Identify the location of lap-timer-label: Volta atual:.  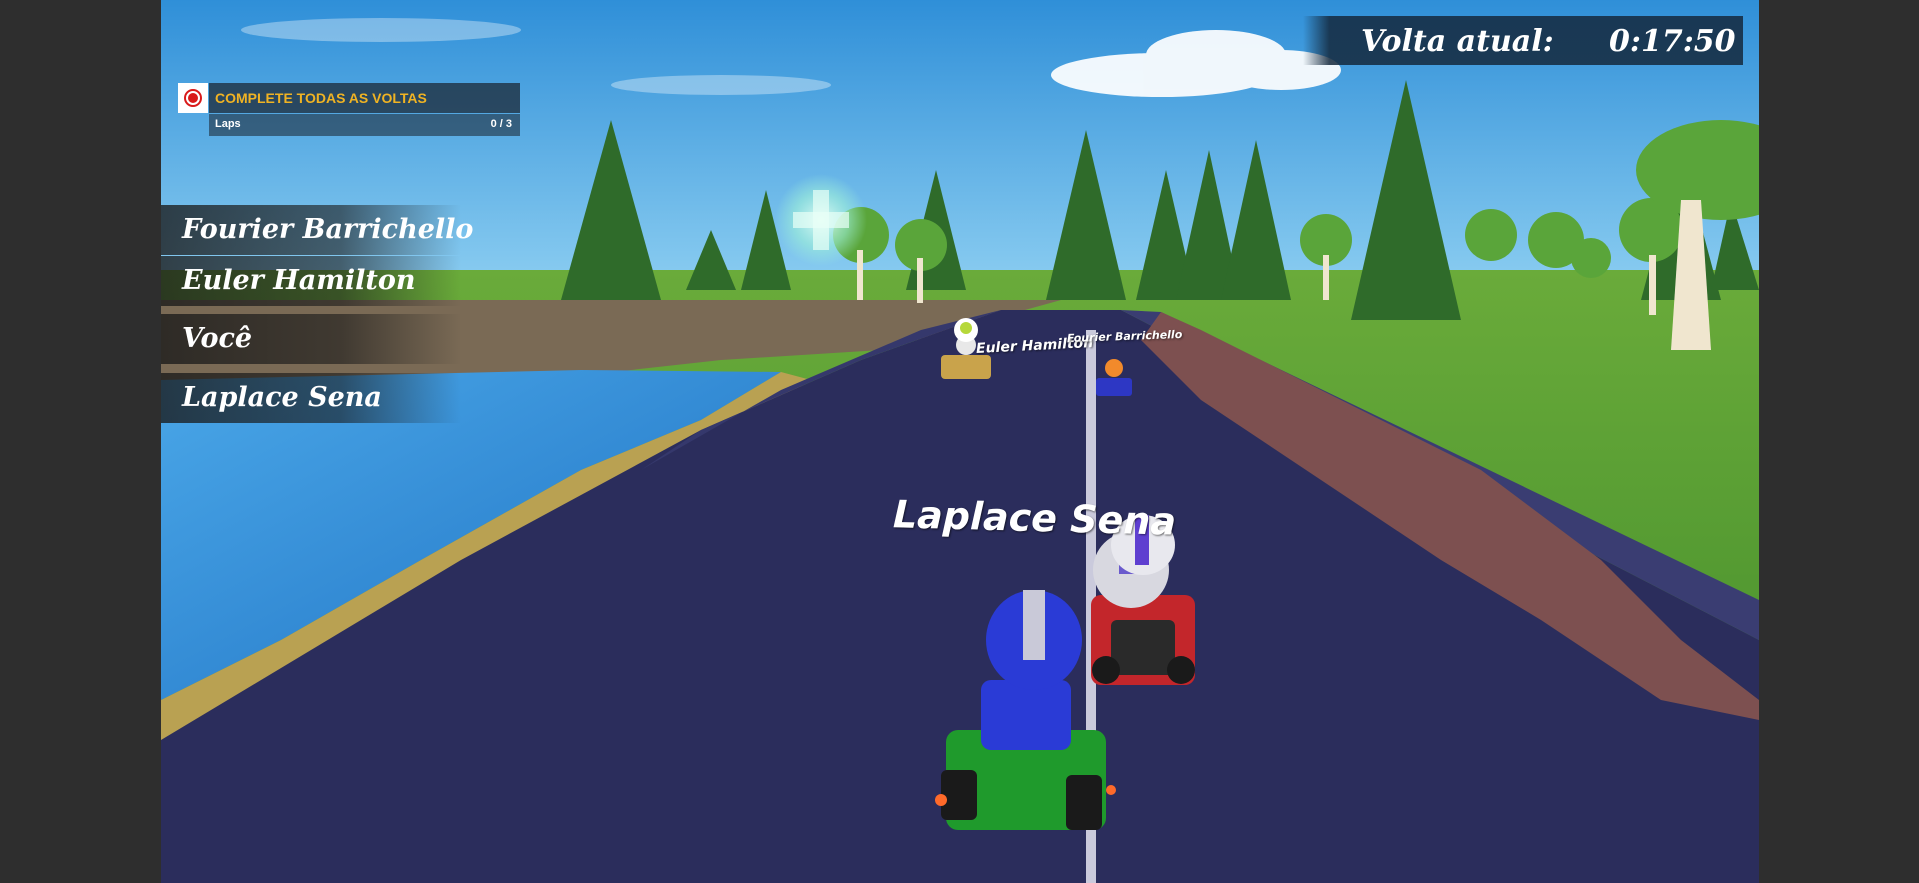
(1457, 41).